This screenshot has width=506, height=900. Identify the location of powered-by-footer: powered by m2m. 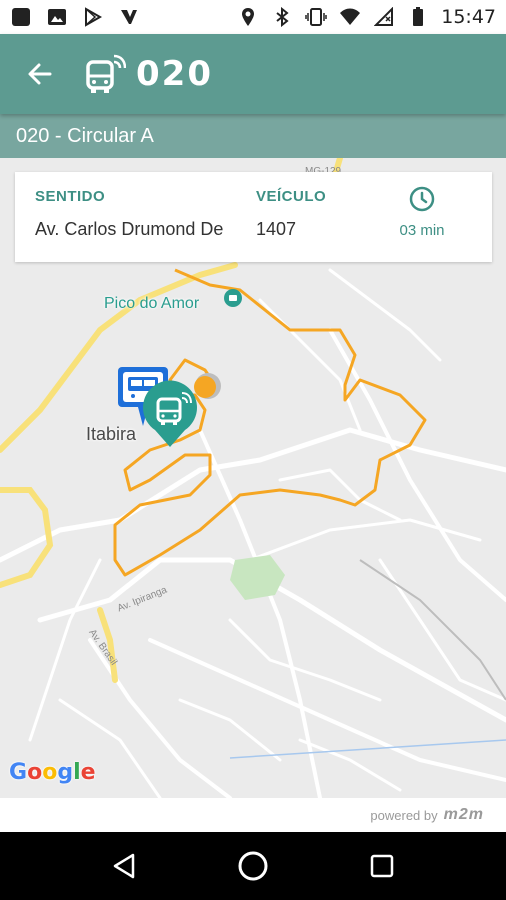
(253, 815).